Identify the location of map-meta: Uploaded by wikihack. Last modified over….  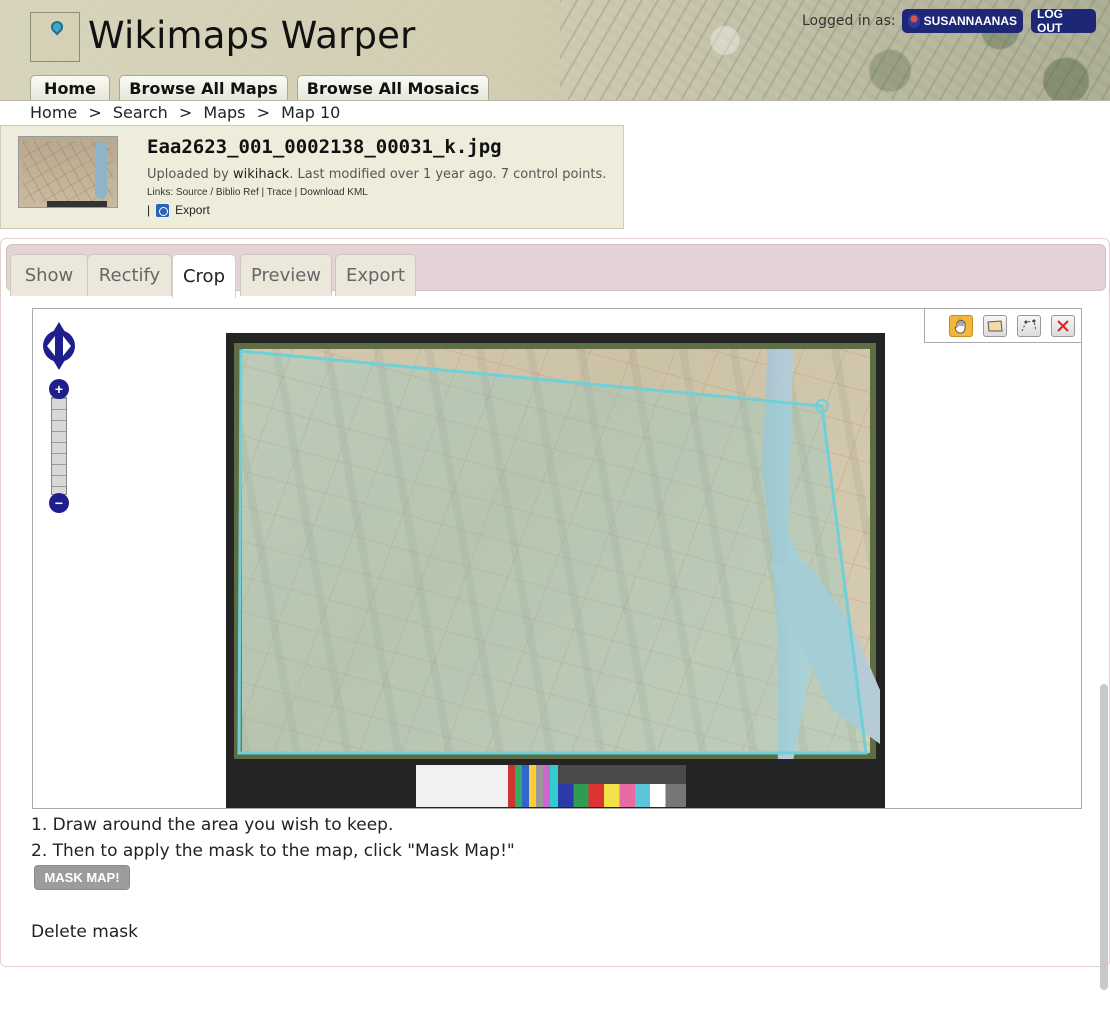
(376, 174).